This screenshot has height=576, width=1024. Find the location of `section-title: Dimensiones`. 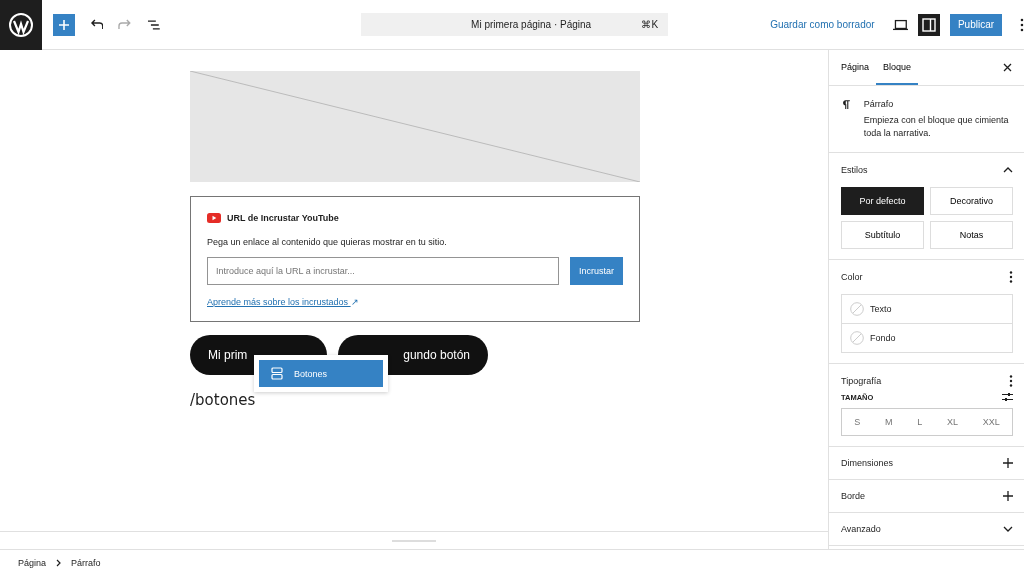

section-title: Dimensiones is located at coordinates (867, 463).